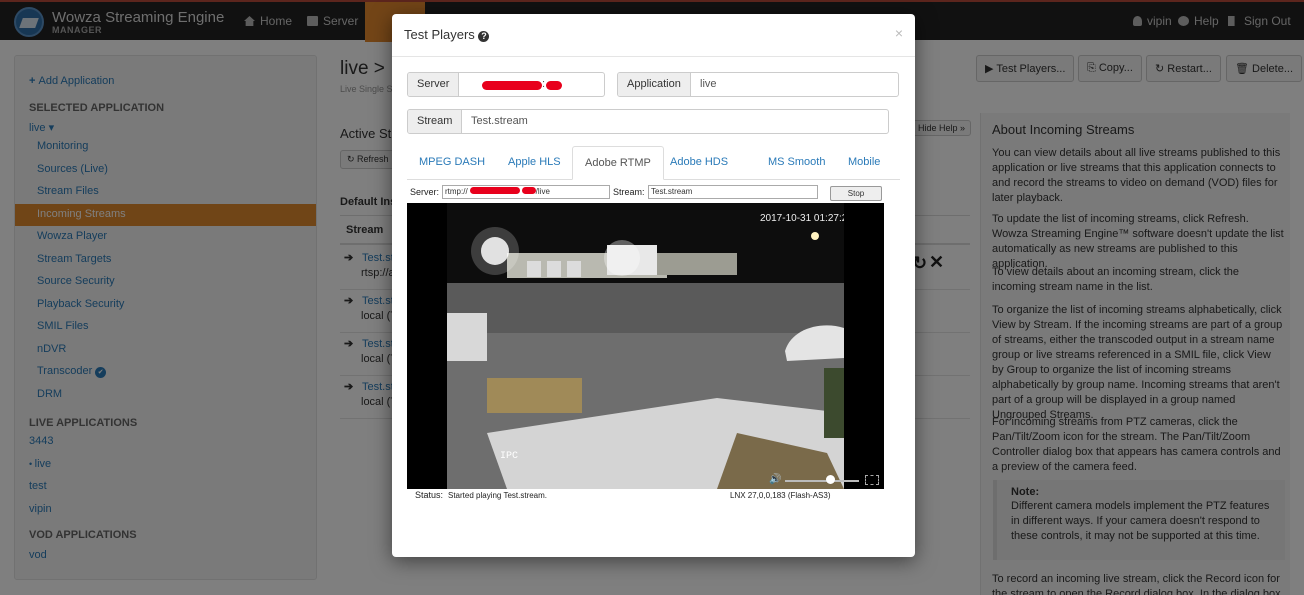 This screenshot has height=595, width=1304. Describe the element at coordinates (822, 481) in the screenshot. I see `volume-slider` at that location.